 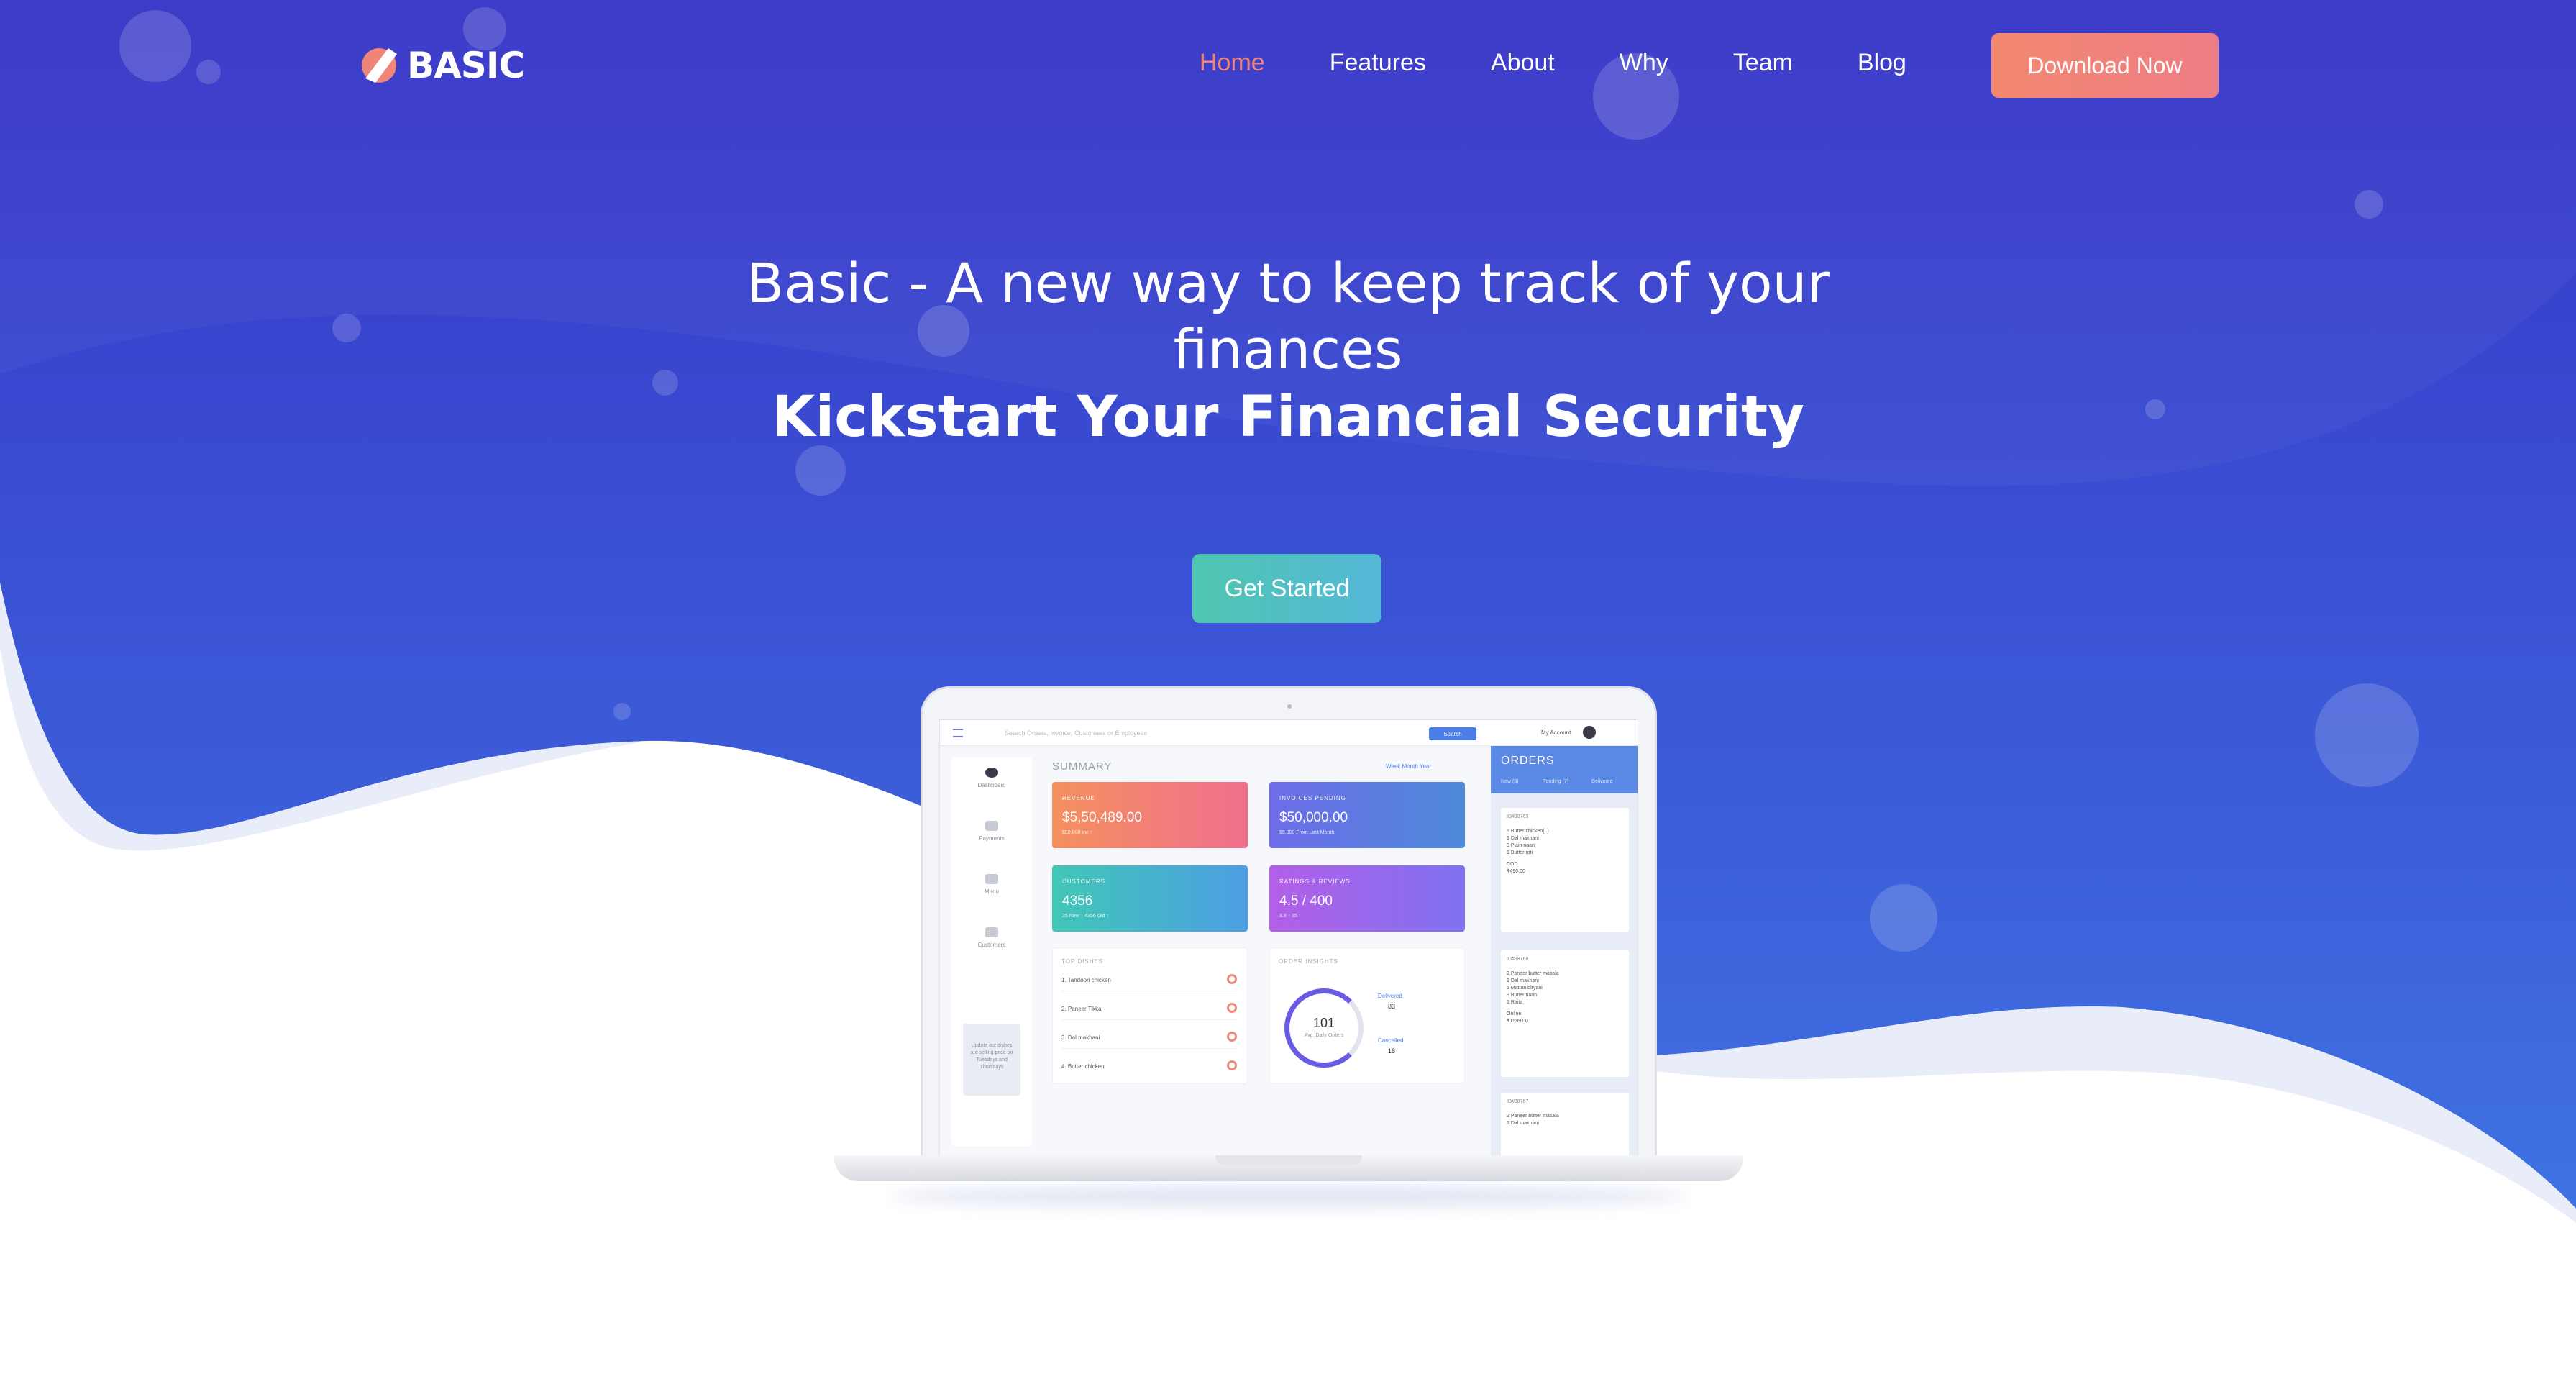 I want to click on list-item: 1. Tandoori chicken, so click(x=1149, y=982).